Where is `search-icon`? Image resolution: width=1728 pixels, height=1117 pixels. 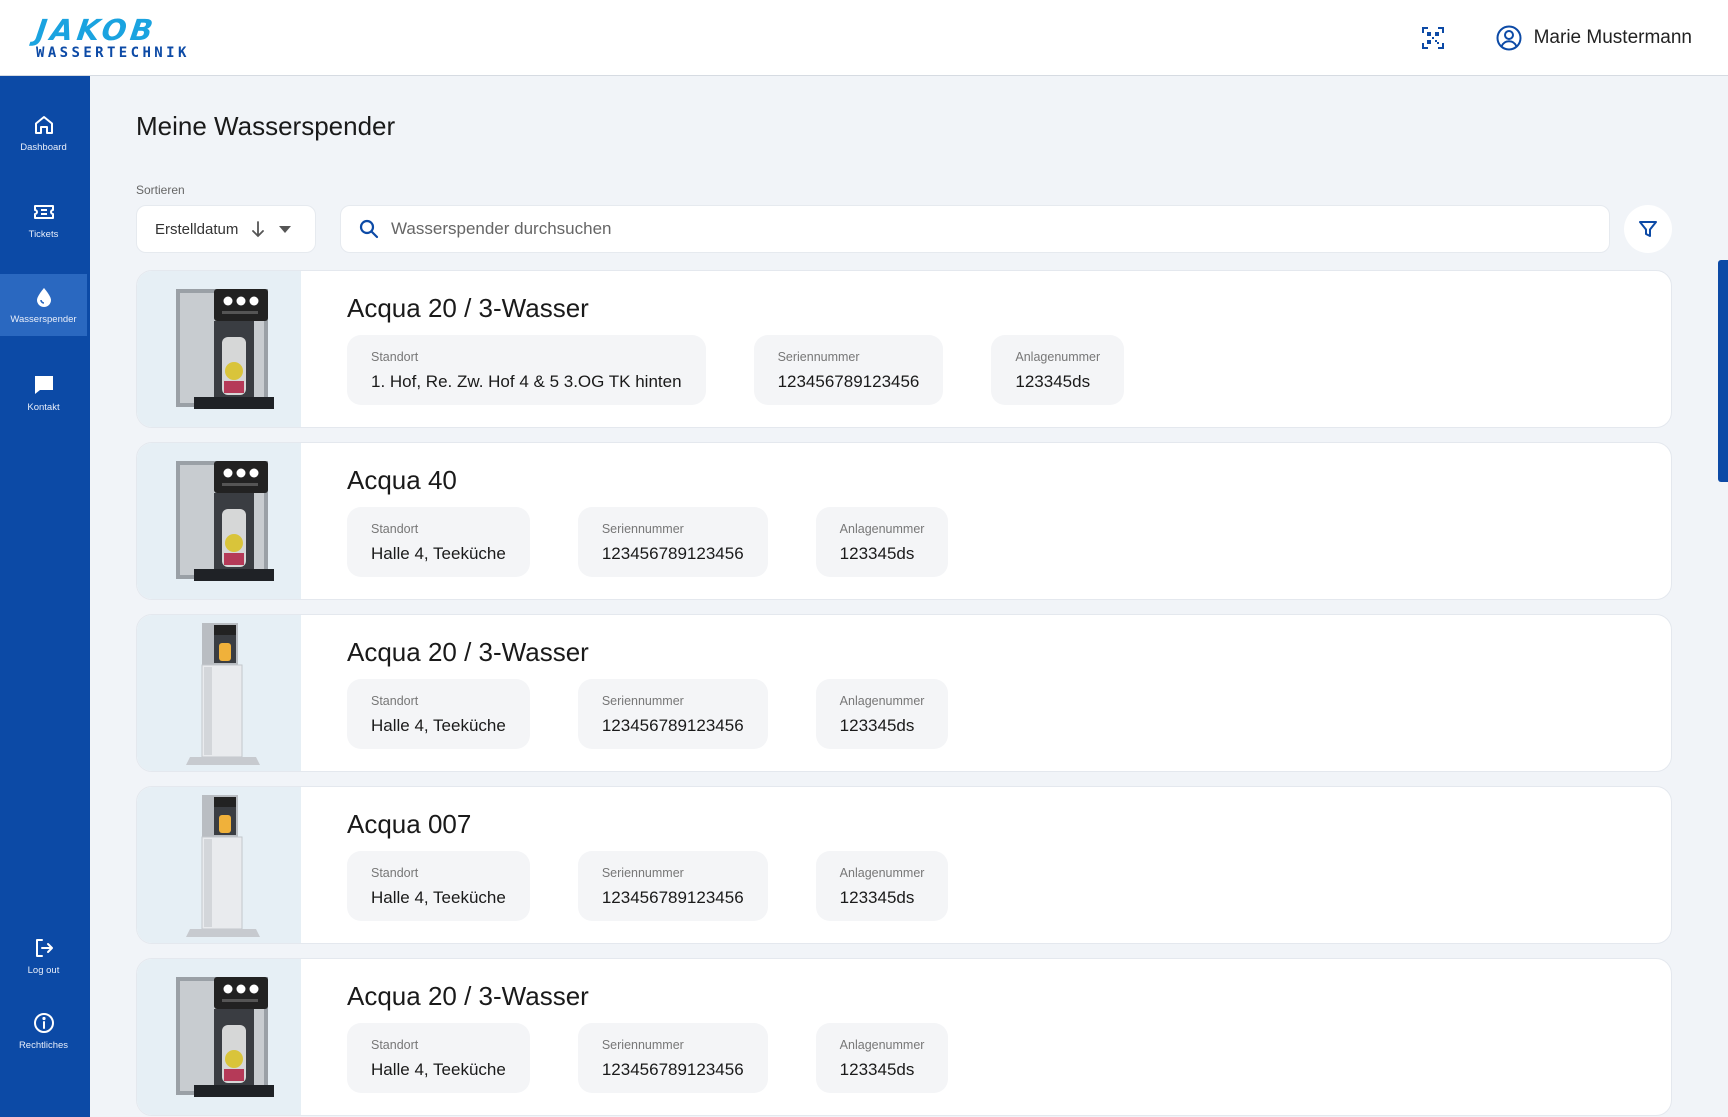
search-icon is located at coordinates (369, 229).